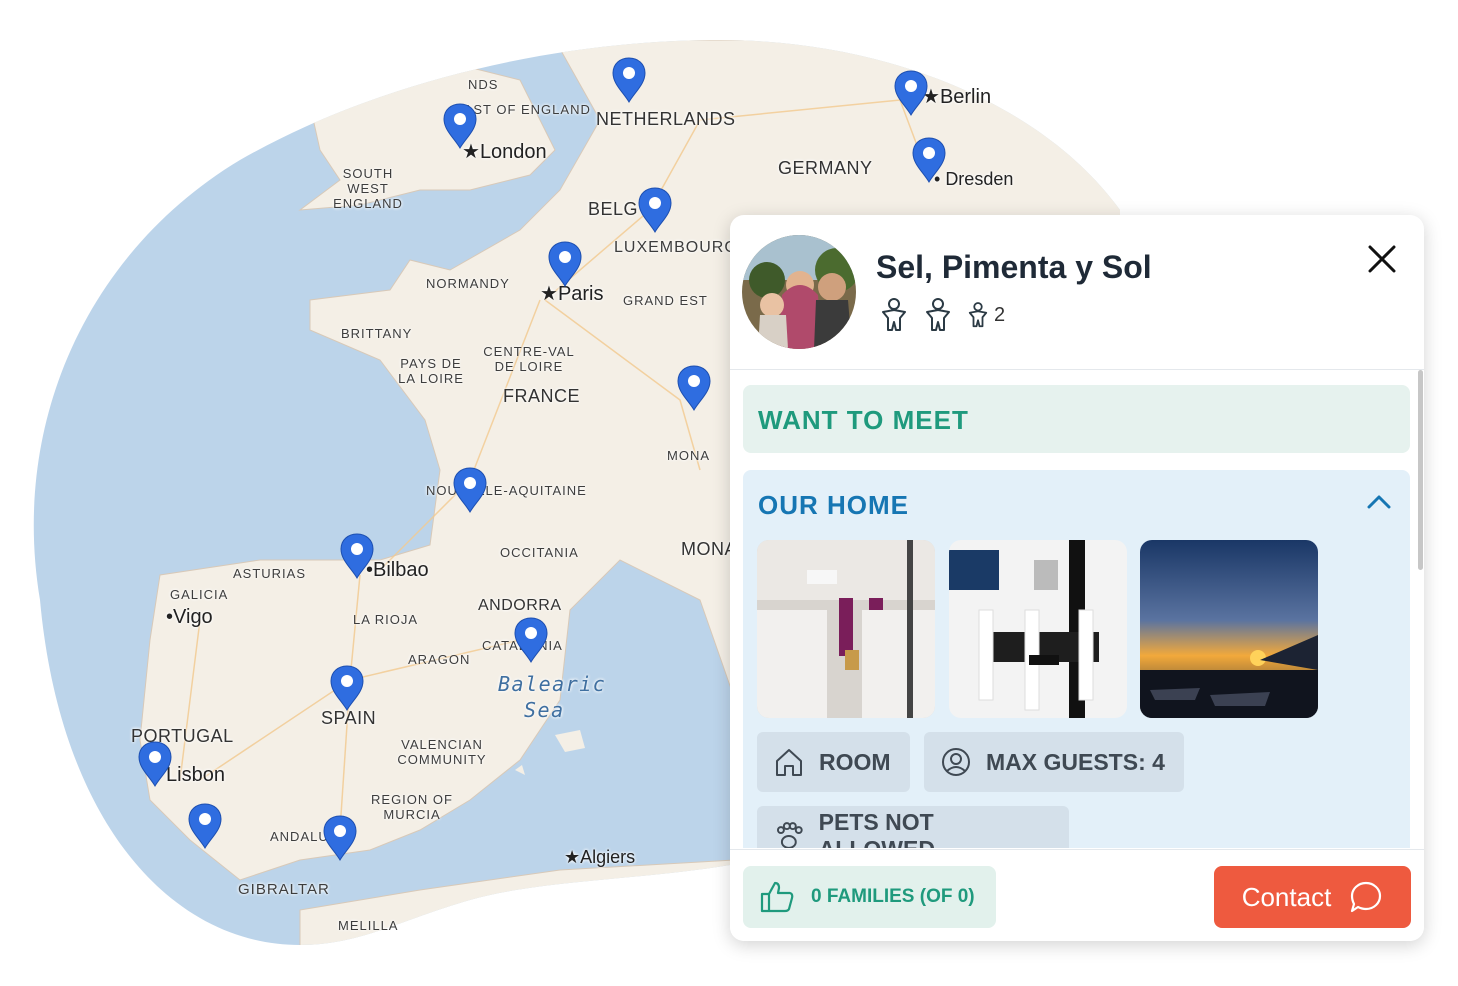 The image size is (1458, 986). Describe the element at coordinates (846, 629) in the screenshot. I see `home-photo-bedroom` at that location.